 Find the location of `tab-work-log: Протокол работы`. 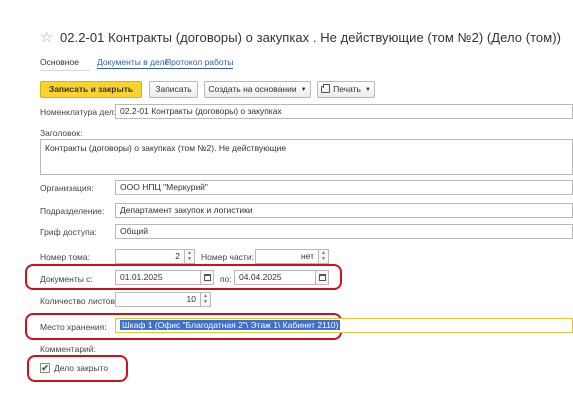

tab-work-log: Протокол работы is located at coordinates (199, 62).